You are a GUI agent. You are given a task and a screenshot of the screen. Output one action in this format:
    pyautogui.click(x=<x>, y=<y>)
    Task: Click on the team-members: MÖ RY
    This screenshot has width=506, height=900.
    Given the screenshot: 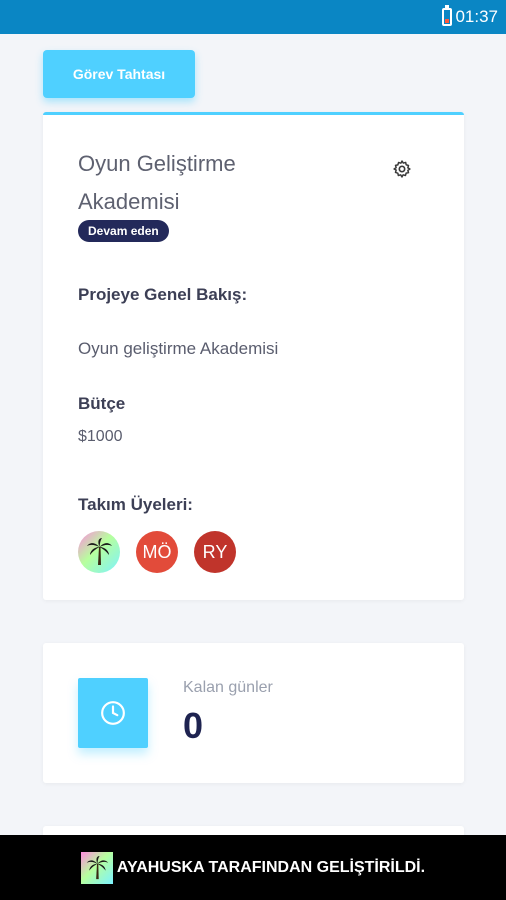 What is the action you would take?
    pyautogui.click(x=157, y=552)
    